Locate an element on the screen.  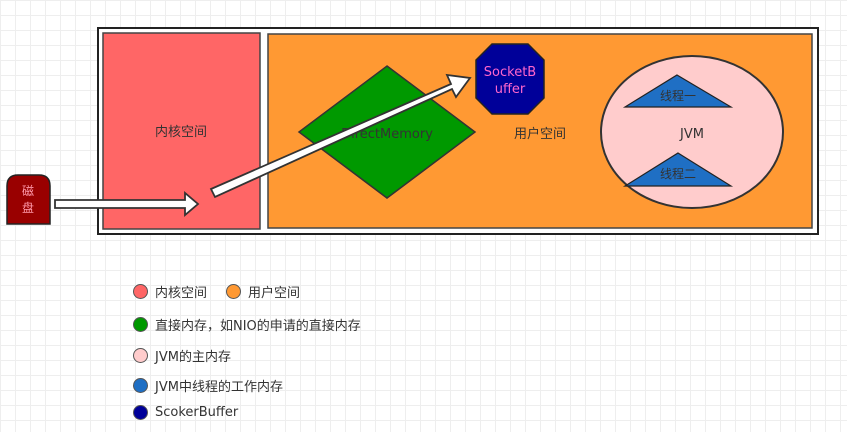
jvm-label: JVM is located at coordinates (691, 134).